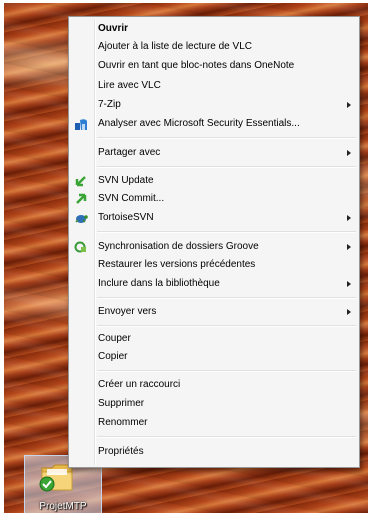  I want to click on svn-normal-checkmark-icon, so click(47, 484).